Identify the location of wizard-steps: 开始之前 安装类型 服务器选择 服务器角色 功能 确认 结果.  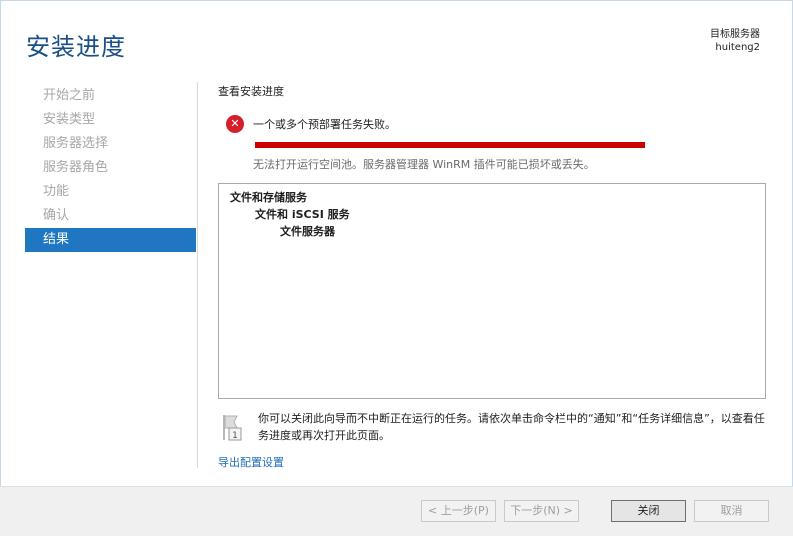
(110, 168).